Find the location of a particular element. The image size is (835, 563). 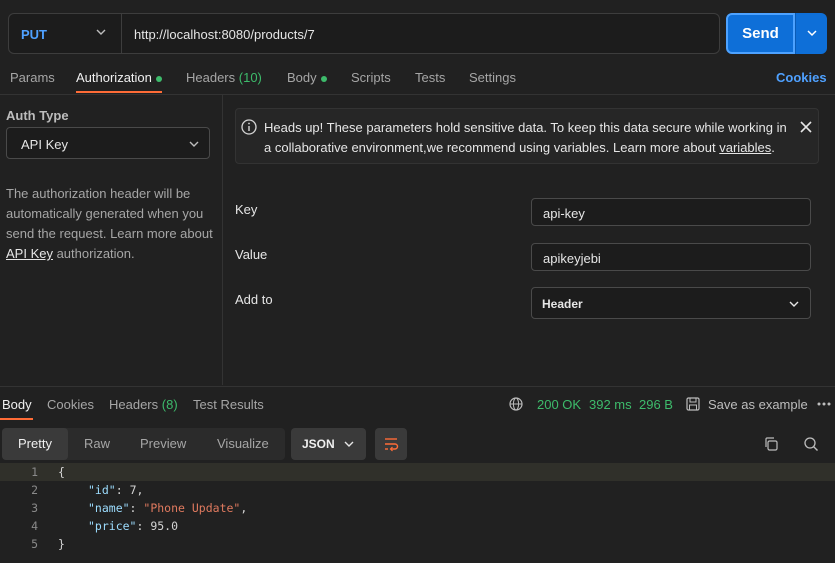

add-to-select: Header is located at coordinates (671, 303).